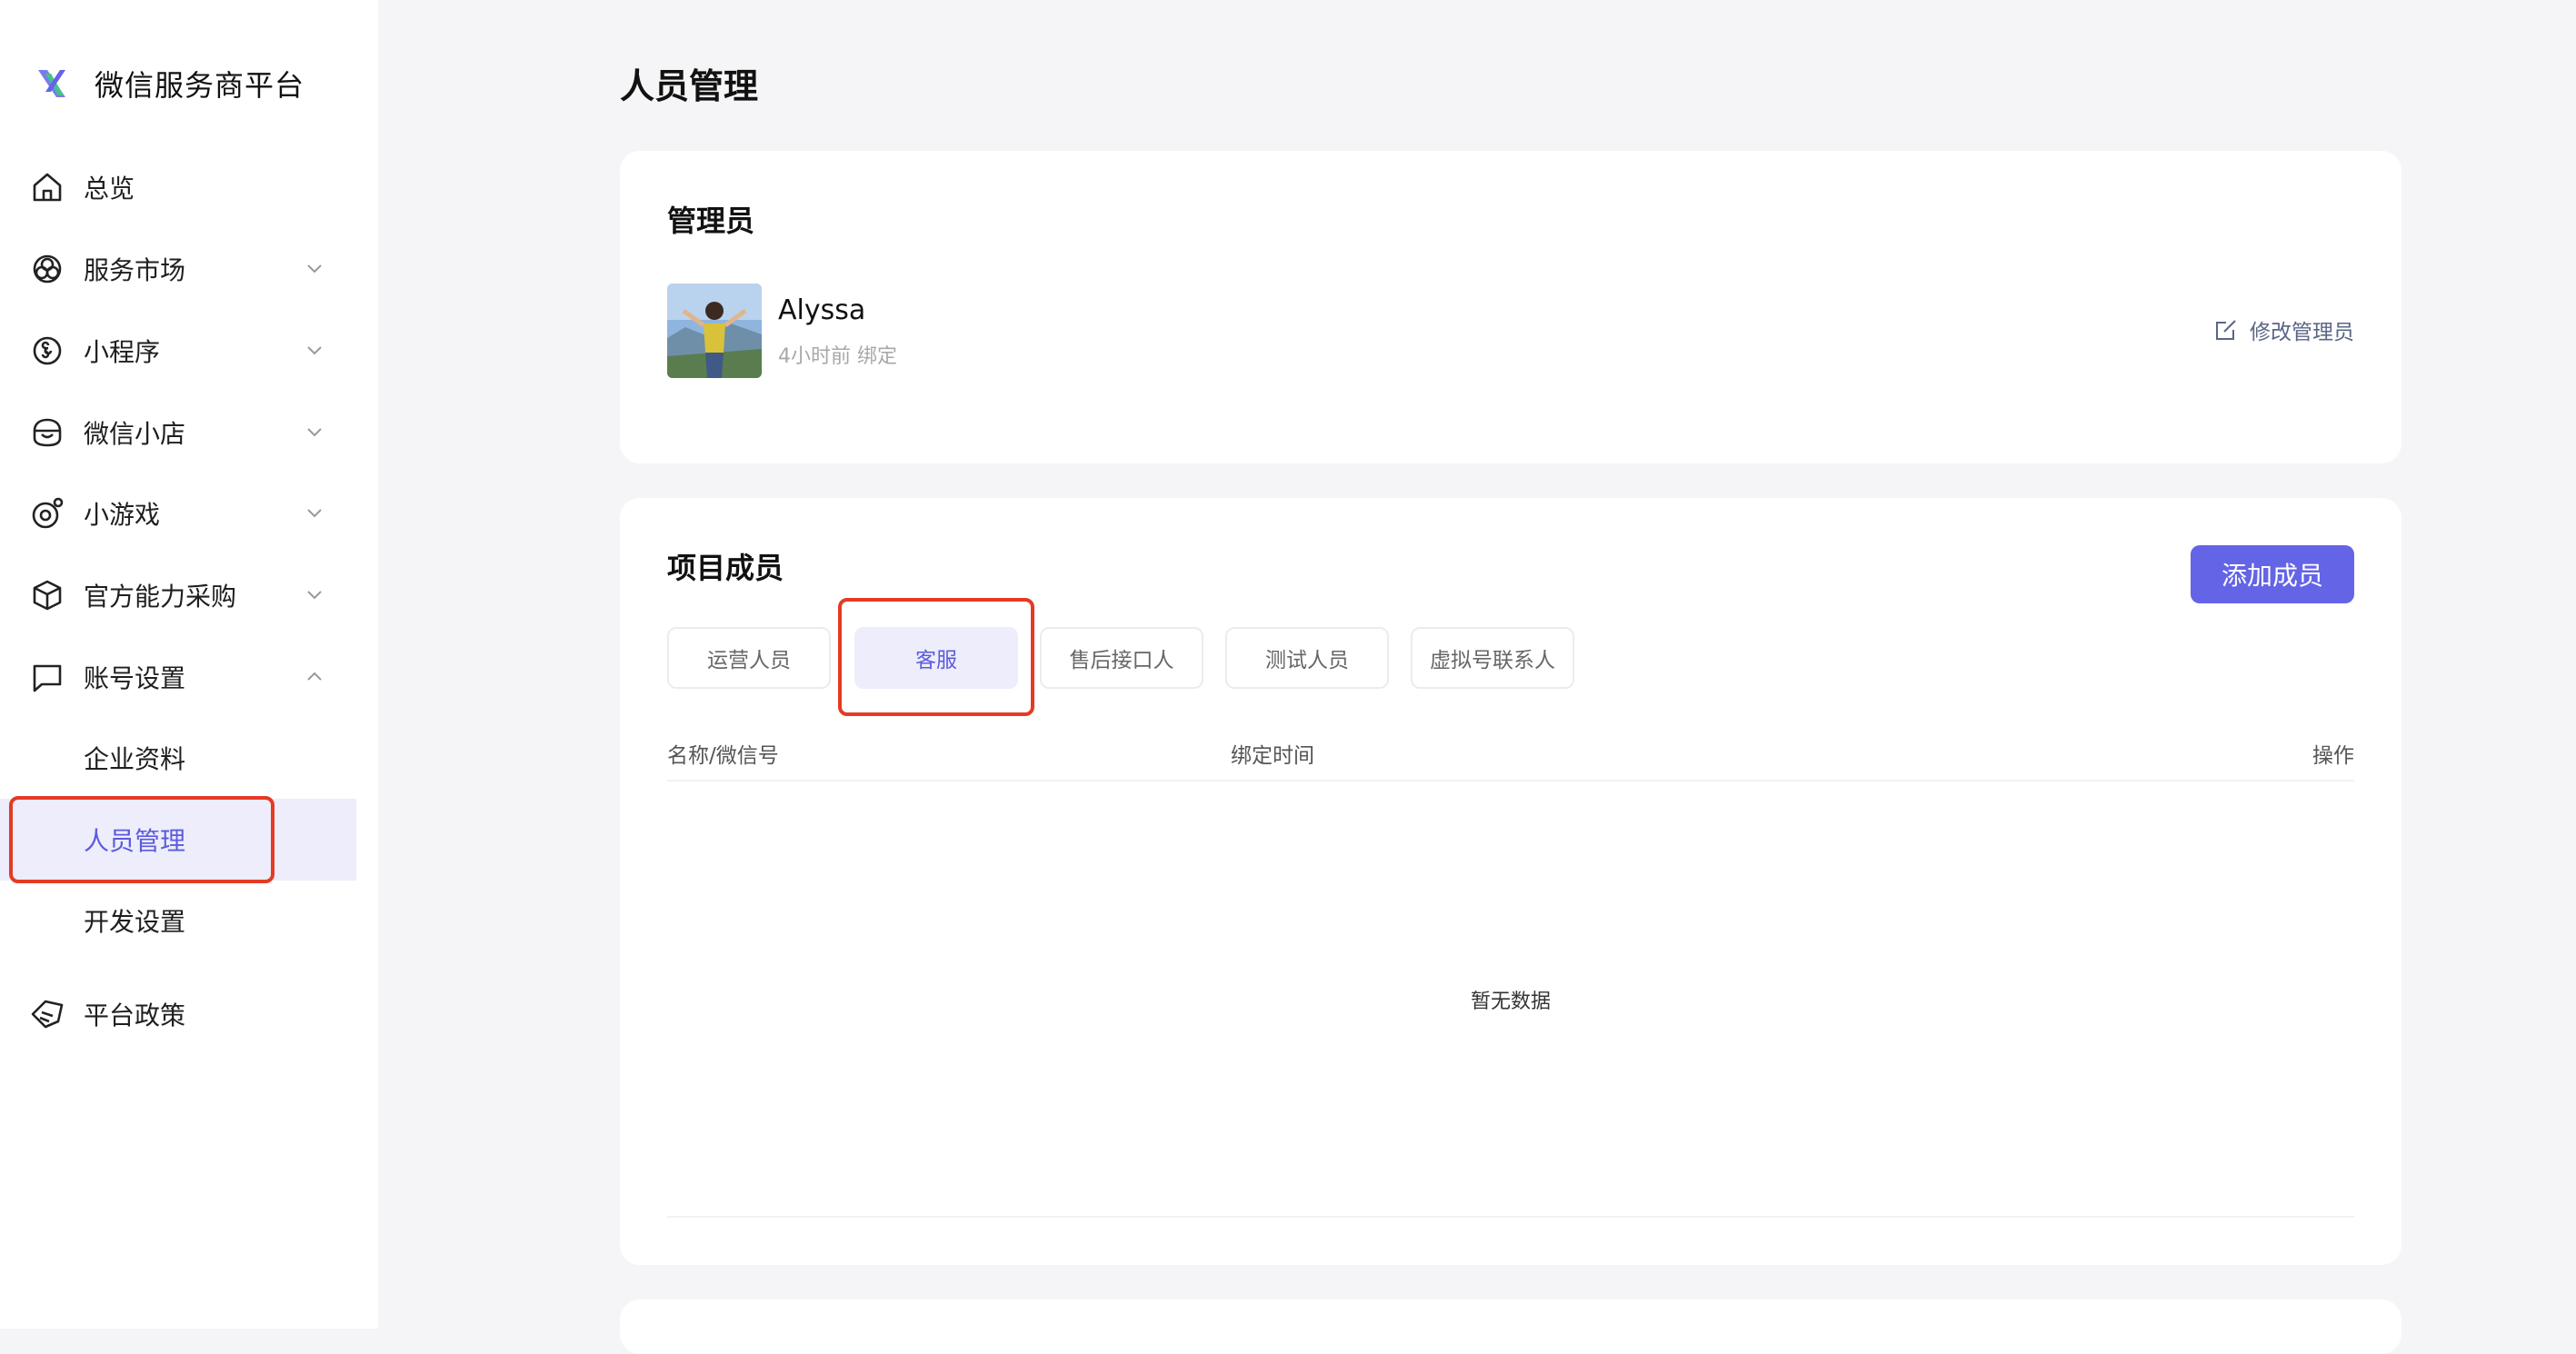 The height and width of the screenshot is (1354, 2576). I want to click on sidebar-item-label: 服务市场, so click(135, 270).